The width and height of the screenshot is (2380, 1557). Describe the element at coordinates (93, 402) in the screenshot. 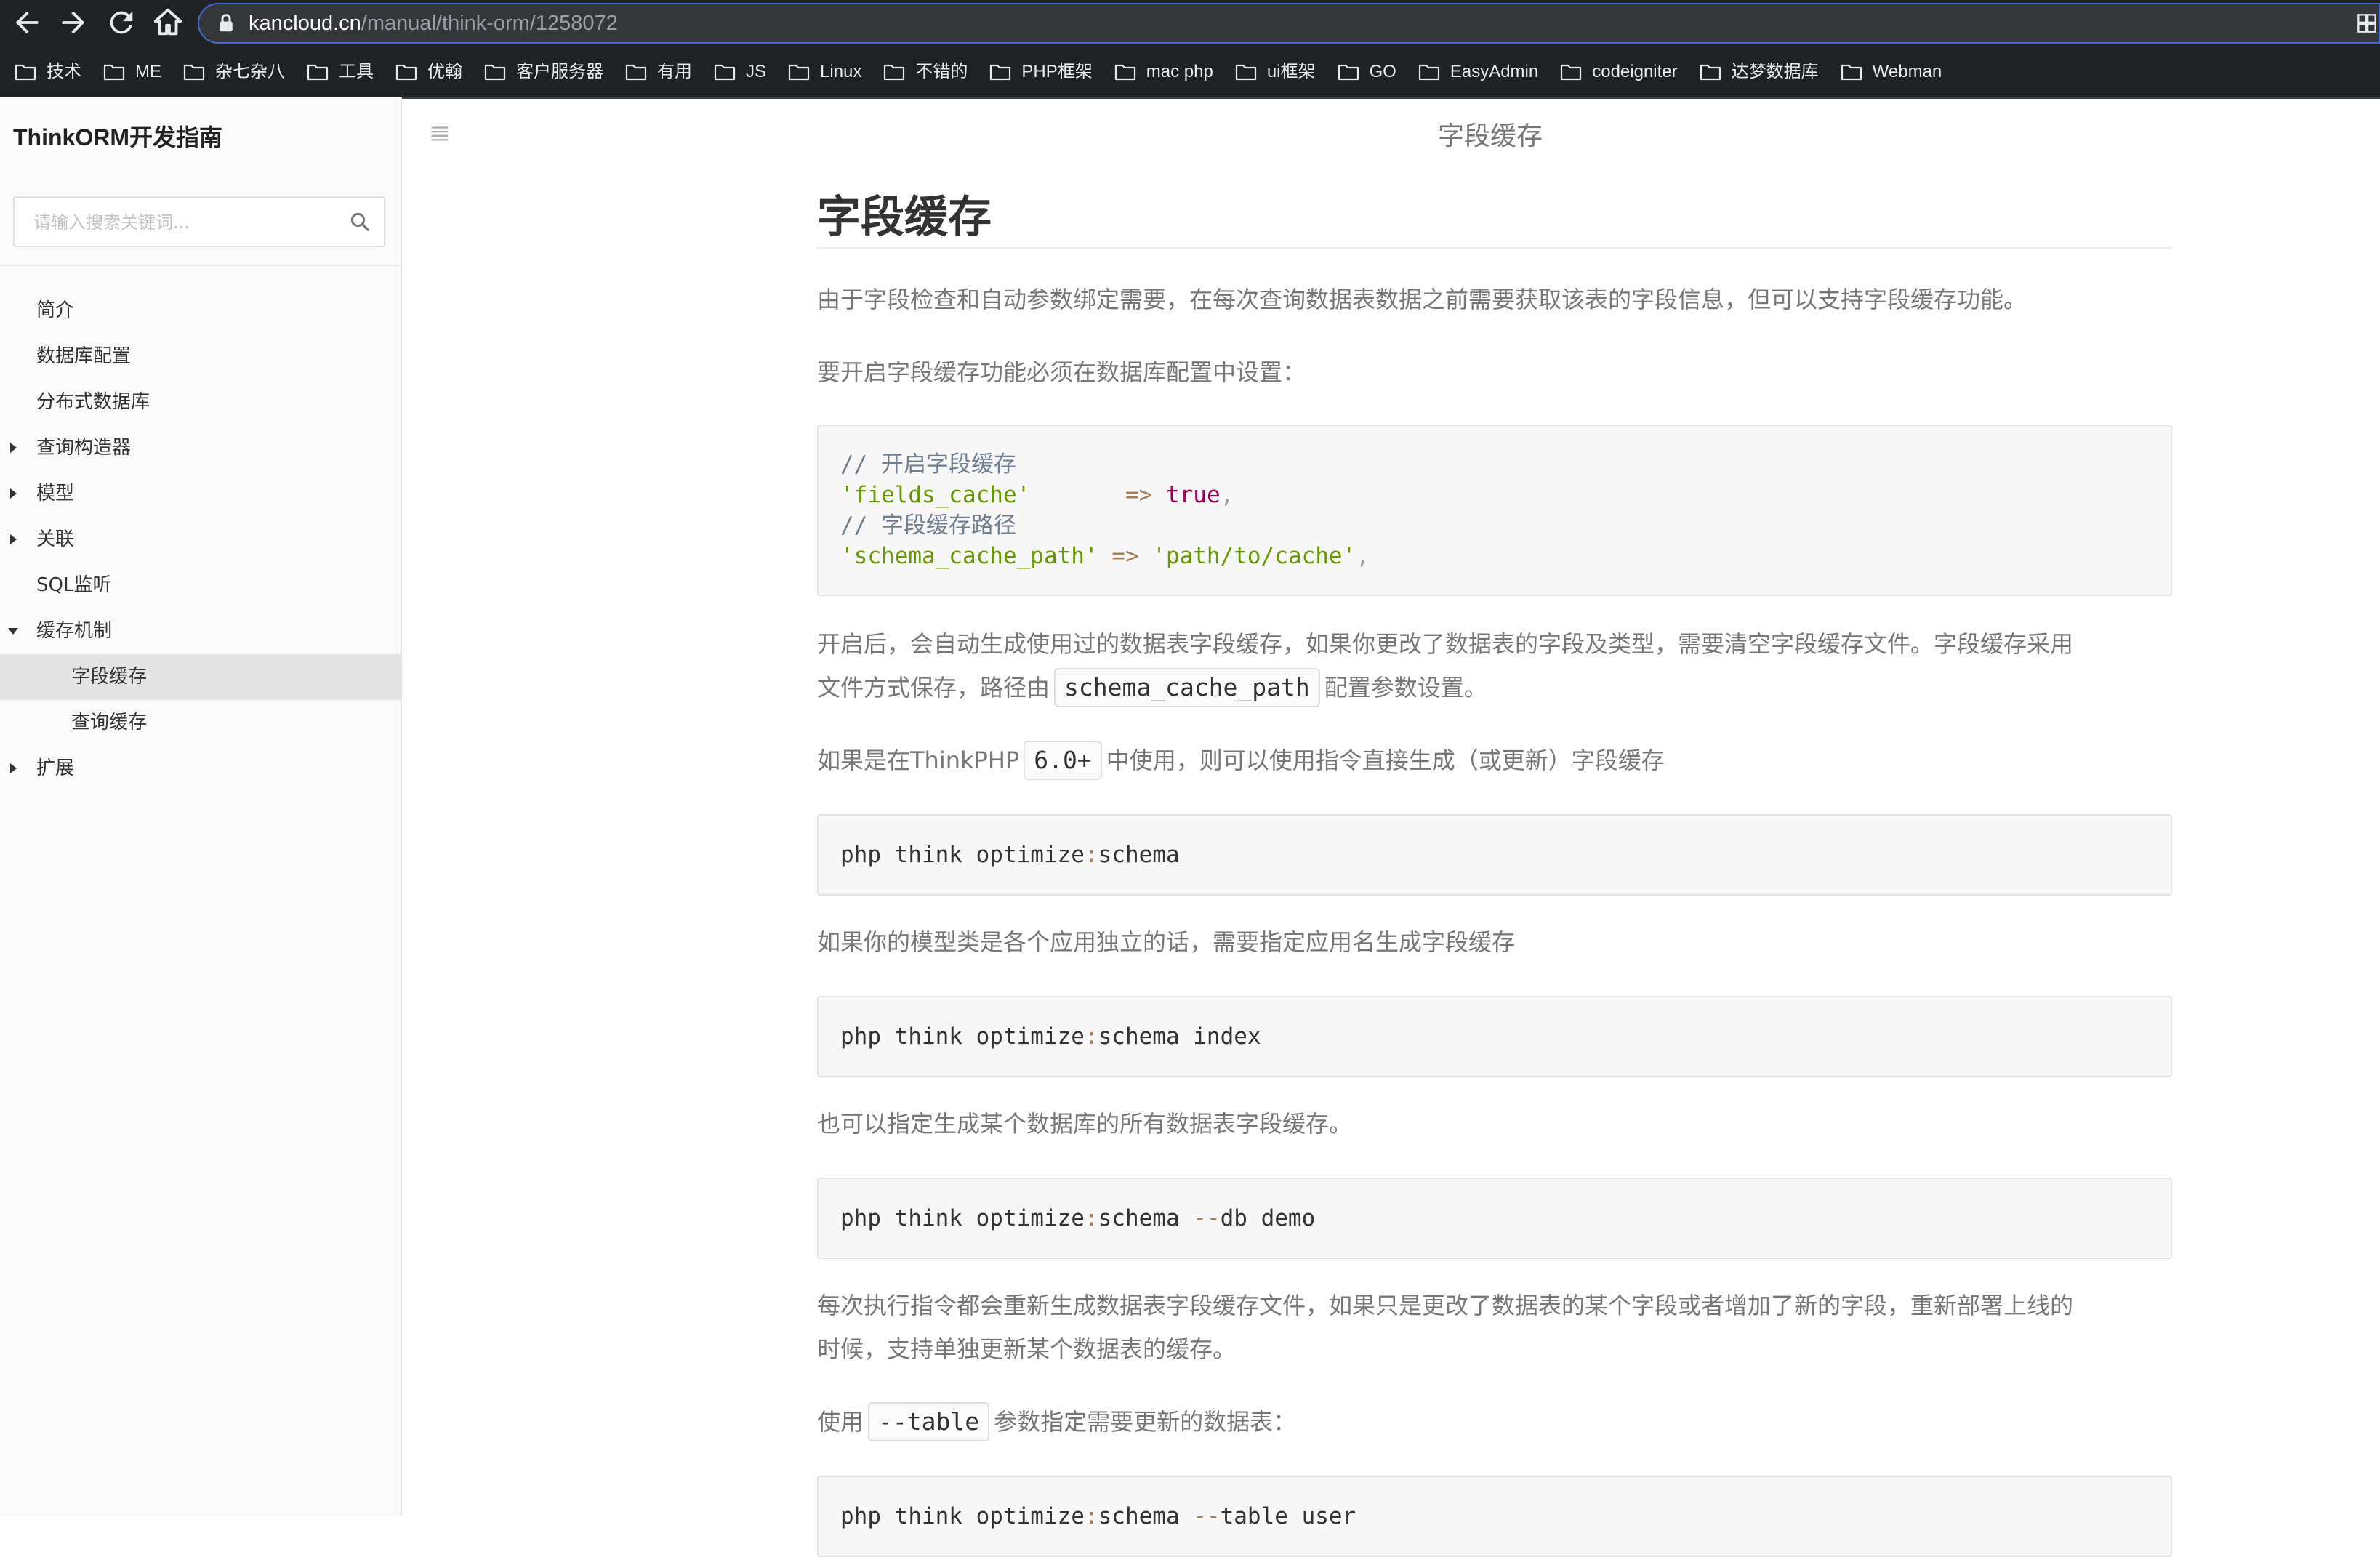

I see `sidebar-item-label: 分布式数据库` at that location.